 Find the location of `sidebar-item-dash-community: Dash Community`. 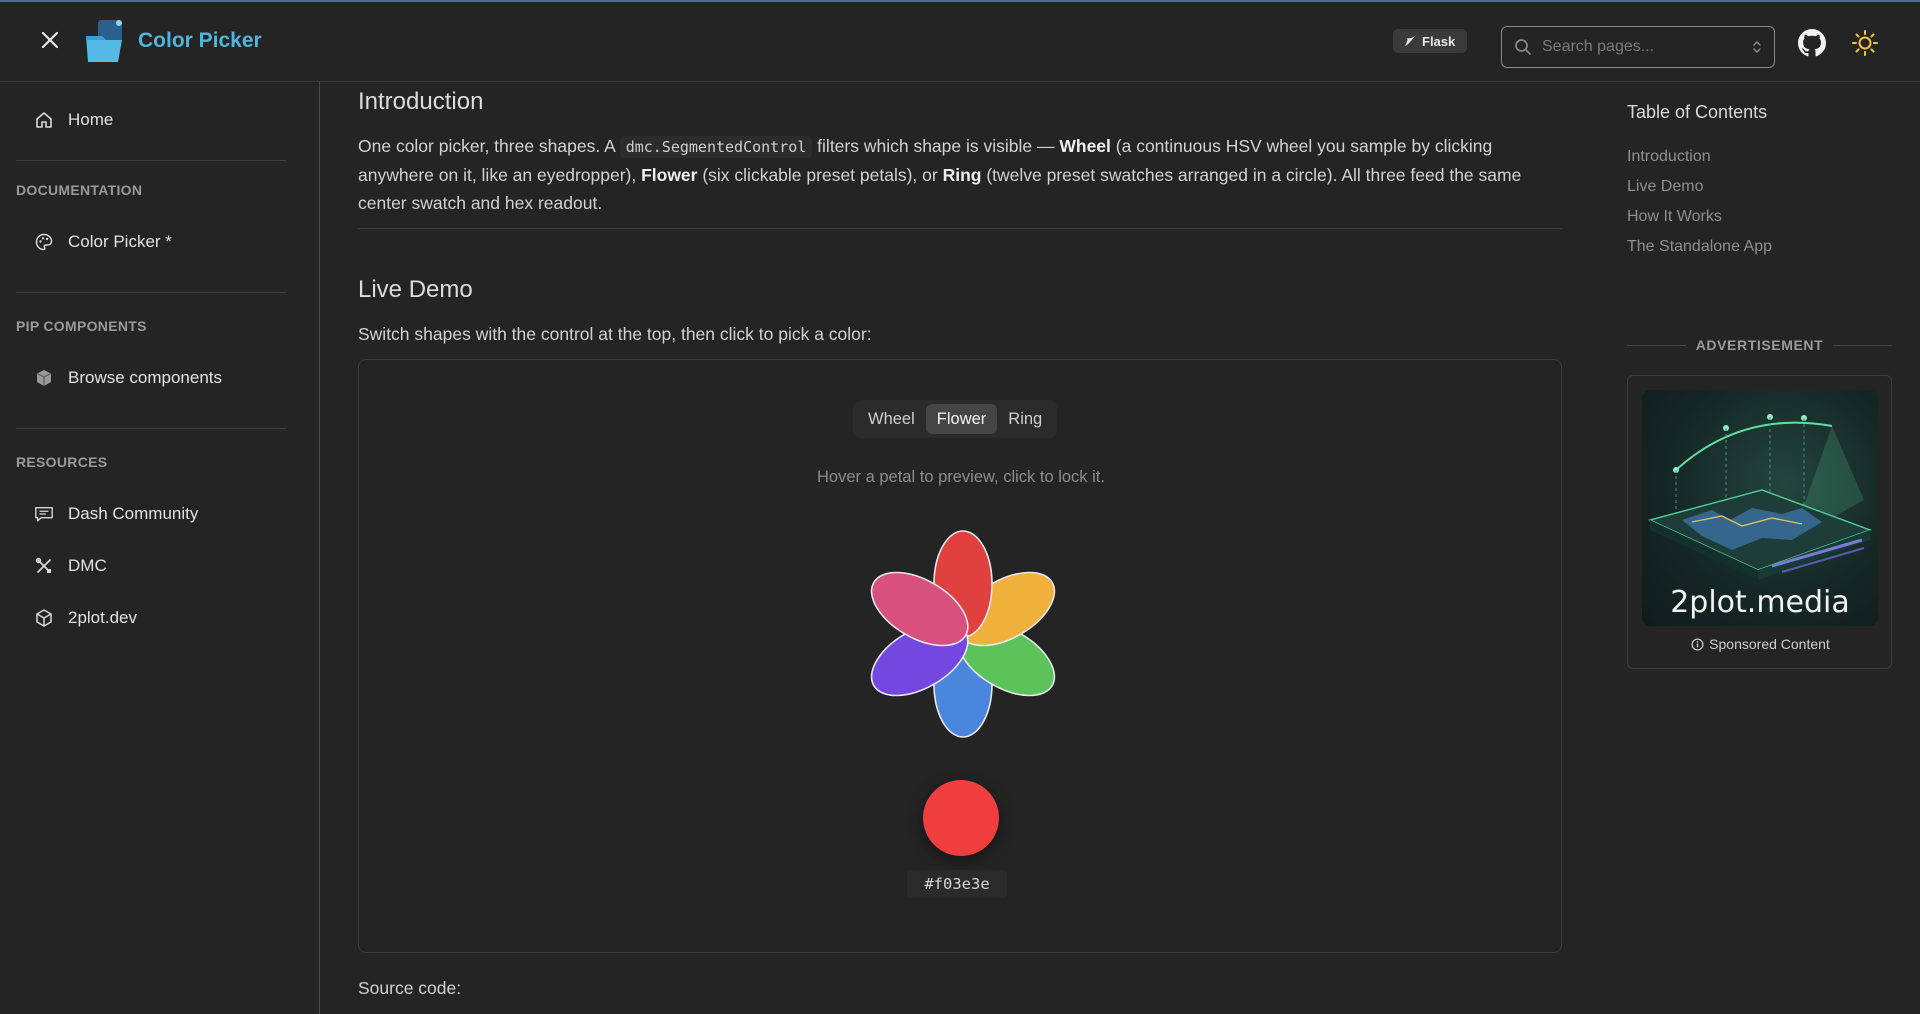

sidebar-item-dash-community: Dash Community is located at coordinates (151, 514).